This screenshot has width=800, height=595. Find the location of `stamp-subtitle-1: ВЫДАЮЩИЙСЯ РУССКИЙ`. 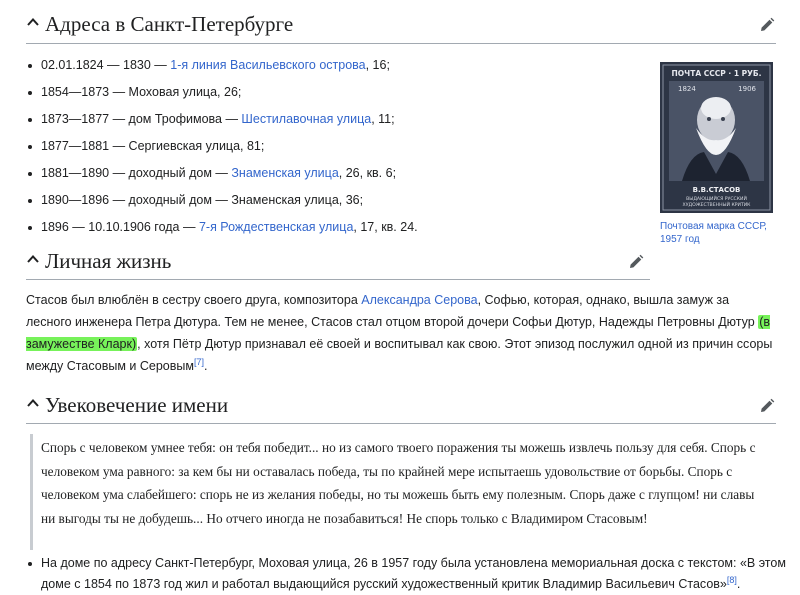

stamp-subtitle-1: ВЫДАЮЩИЙСЯ РУССКИЙ is located at coordinates (716, 198).